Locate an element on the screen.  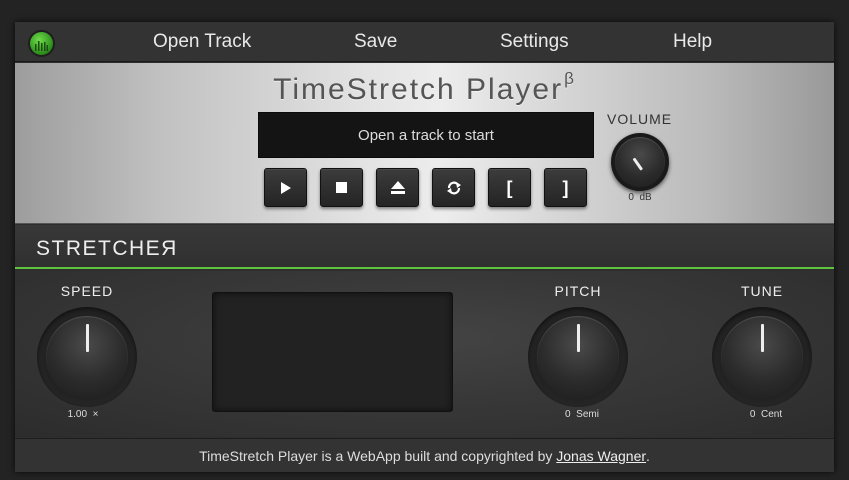
speed-knob-cap is located at coordinates (87, 357).